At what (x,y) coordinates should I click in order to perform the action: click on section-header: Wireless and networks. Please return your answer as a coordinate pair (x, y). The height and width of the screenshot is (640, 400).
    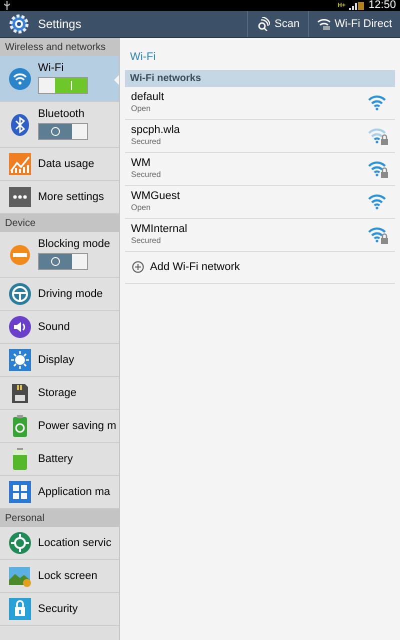
    Looking at the image, I should click on (59, 47).